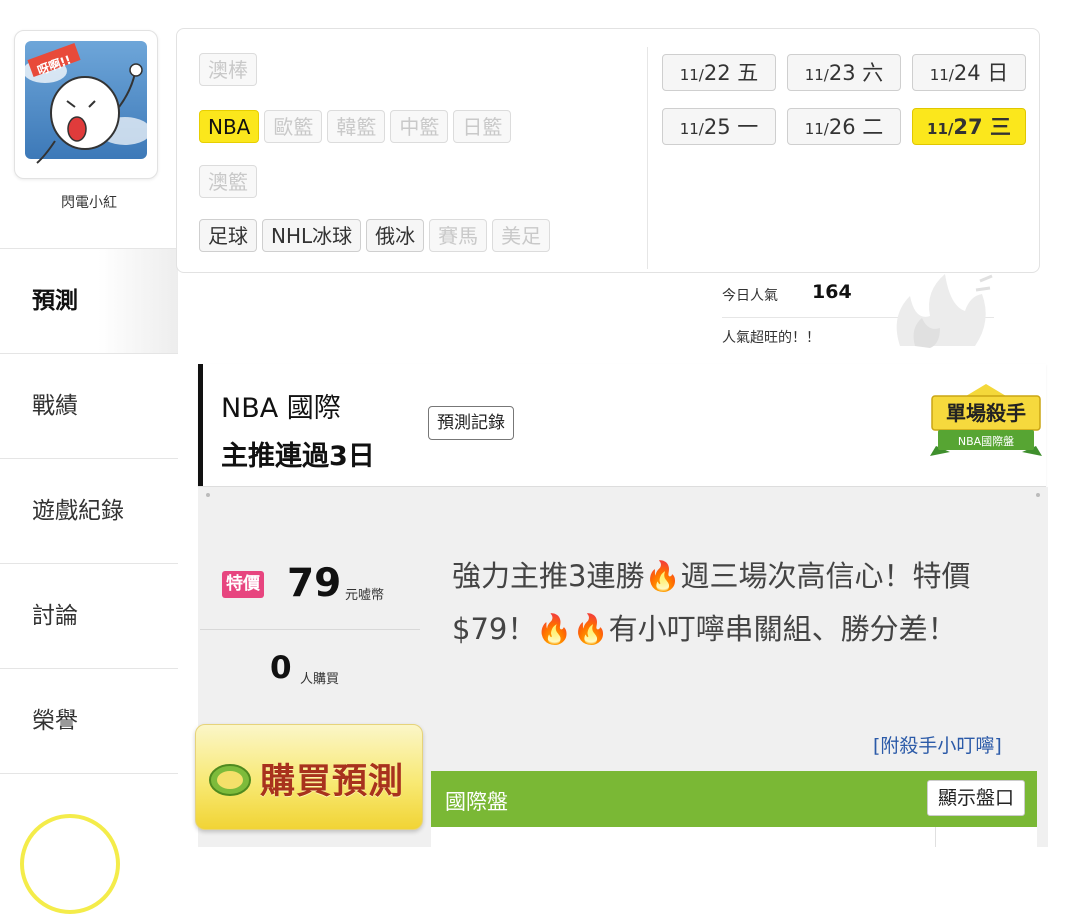 This screenshot has width=1080, height=914. Describe the element at coordinates (310, 629) in the screenshot. I see `price-divider` at that location.